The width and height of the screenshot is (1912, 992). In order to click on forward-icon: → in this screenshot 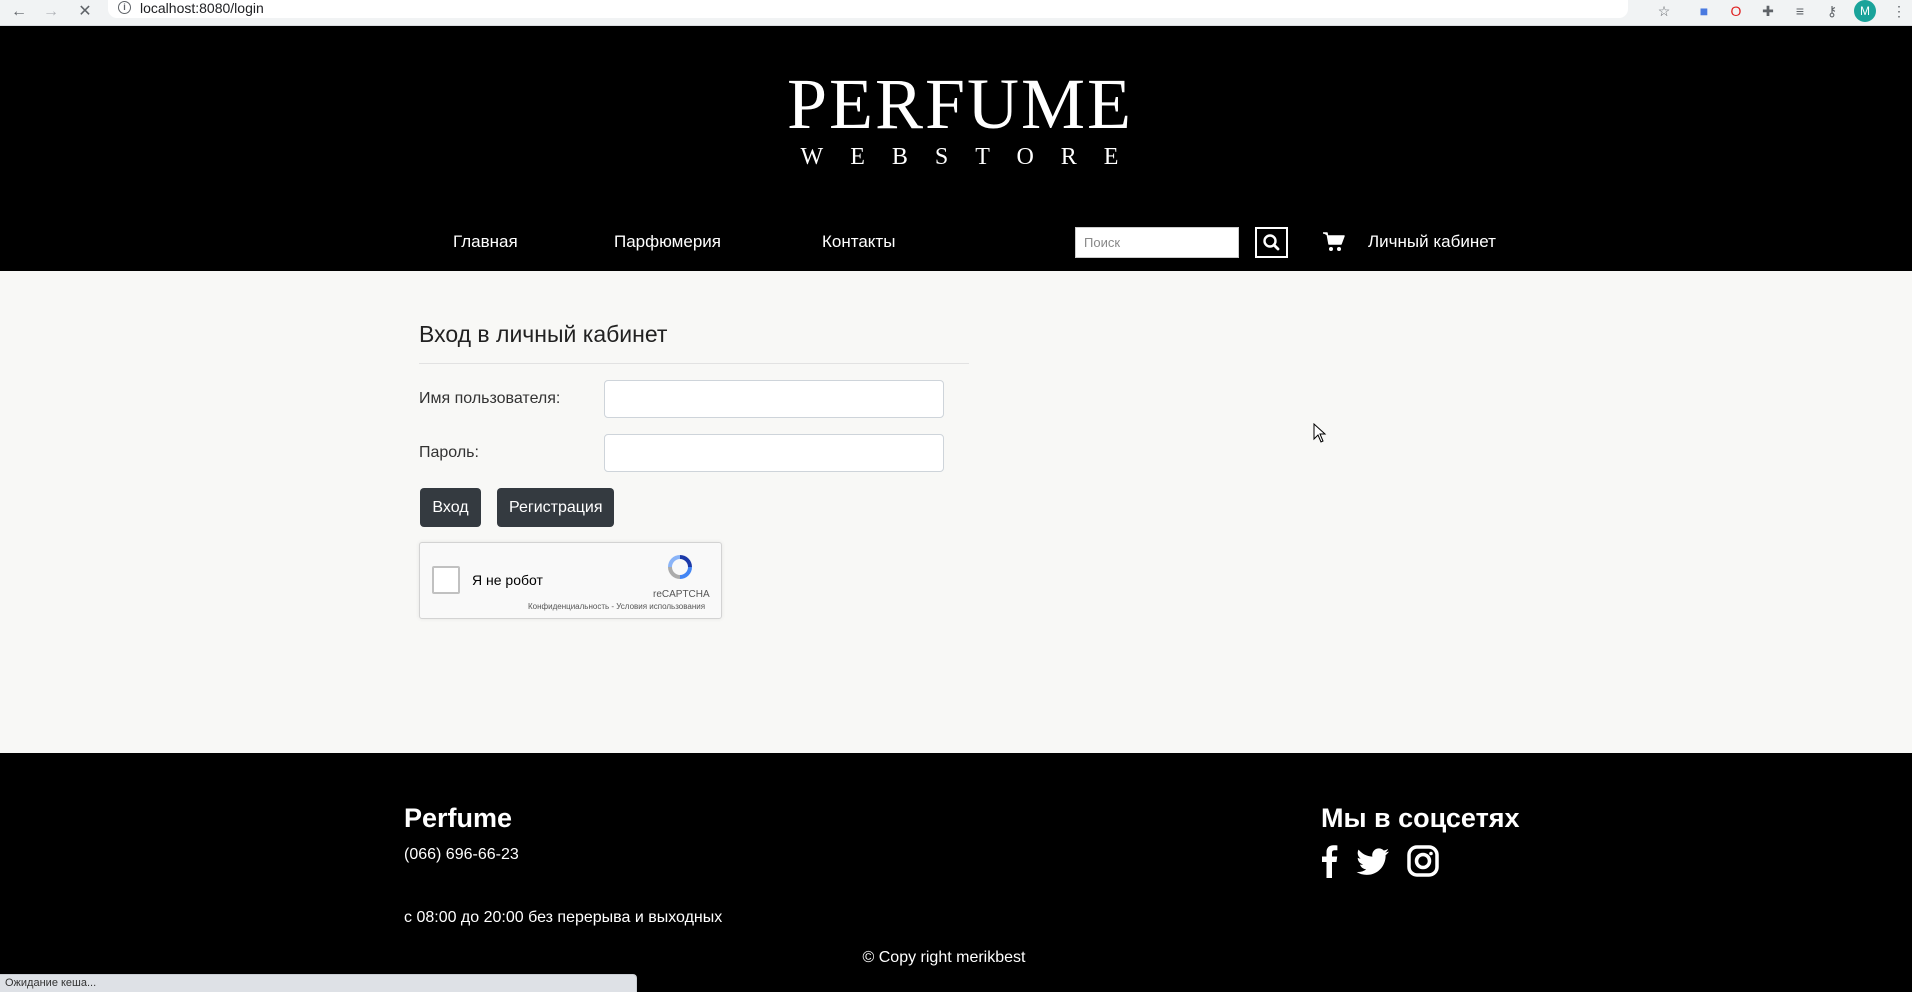, I will do `click(51, 12)`.